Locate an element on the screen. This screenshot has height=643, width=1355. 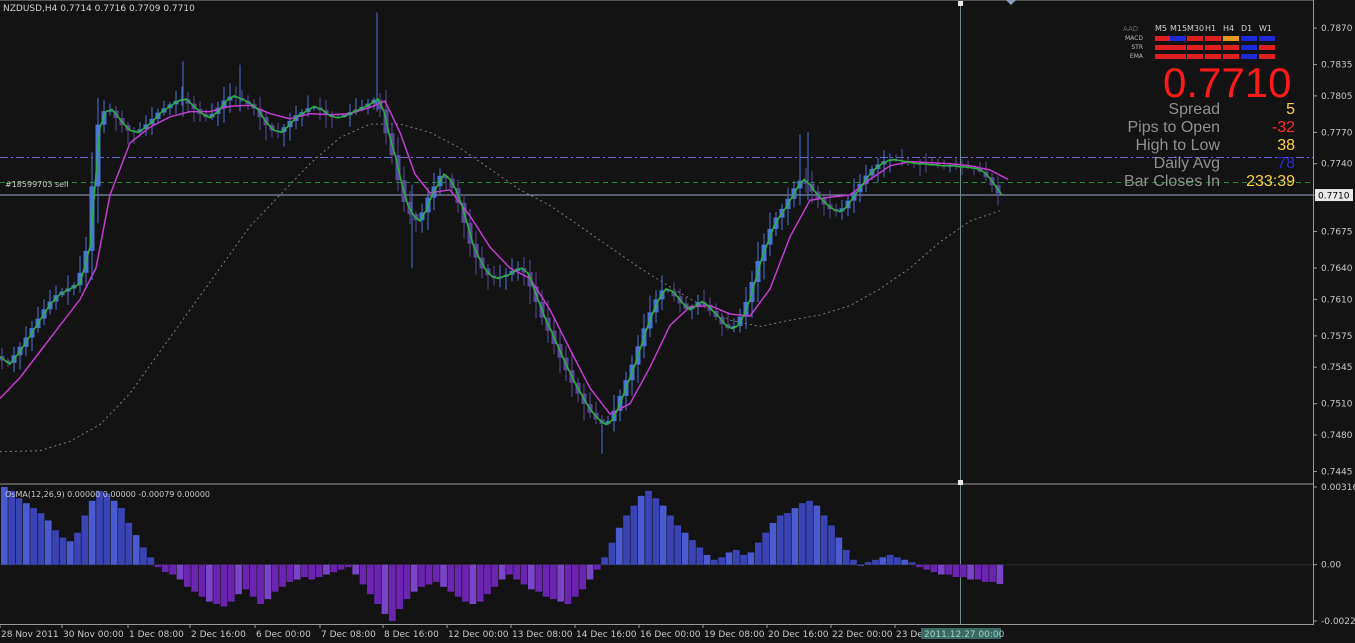
timeframe-header-h1: H1 is located at coordinates (1211, 28).